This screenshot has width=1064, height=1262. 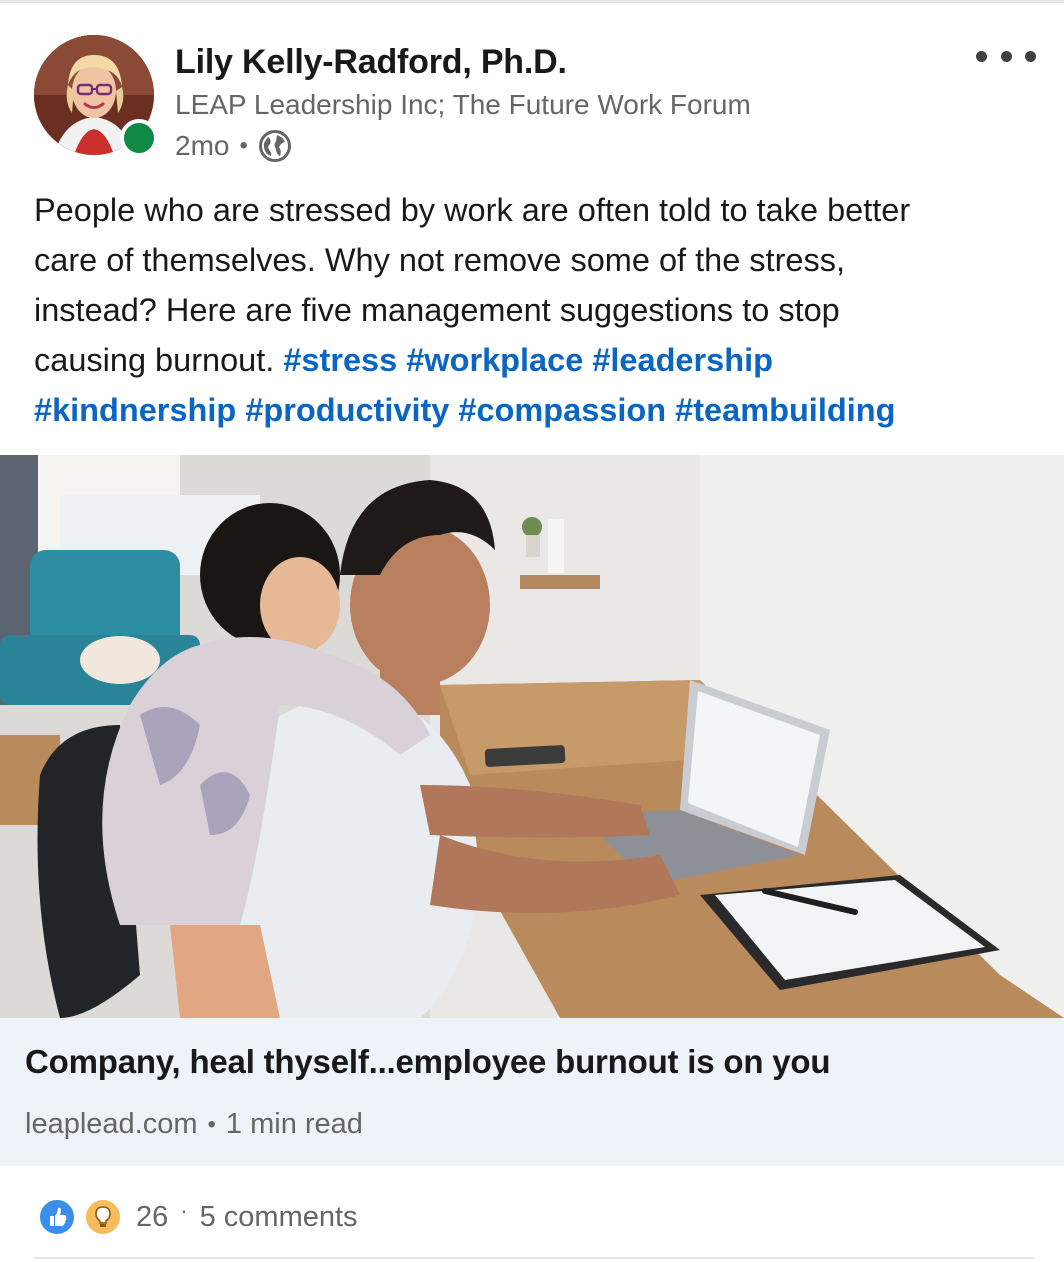 I want to click on online-status-dot, so click(x=139, y=138).